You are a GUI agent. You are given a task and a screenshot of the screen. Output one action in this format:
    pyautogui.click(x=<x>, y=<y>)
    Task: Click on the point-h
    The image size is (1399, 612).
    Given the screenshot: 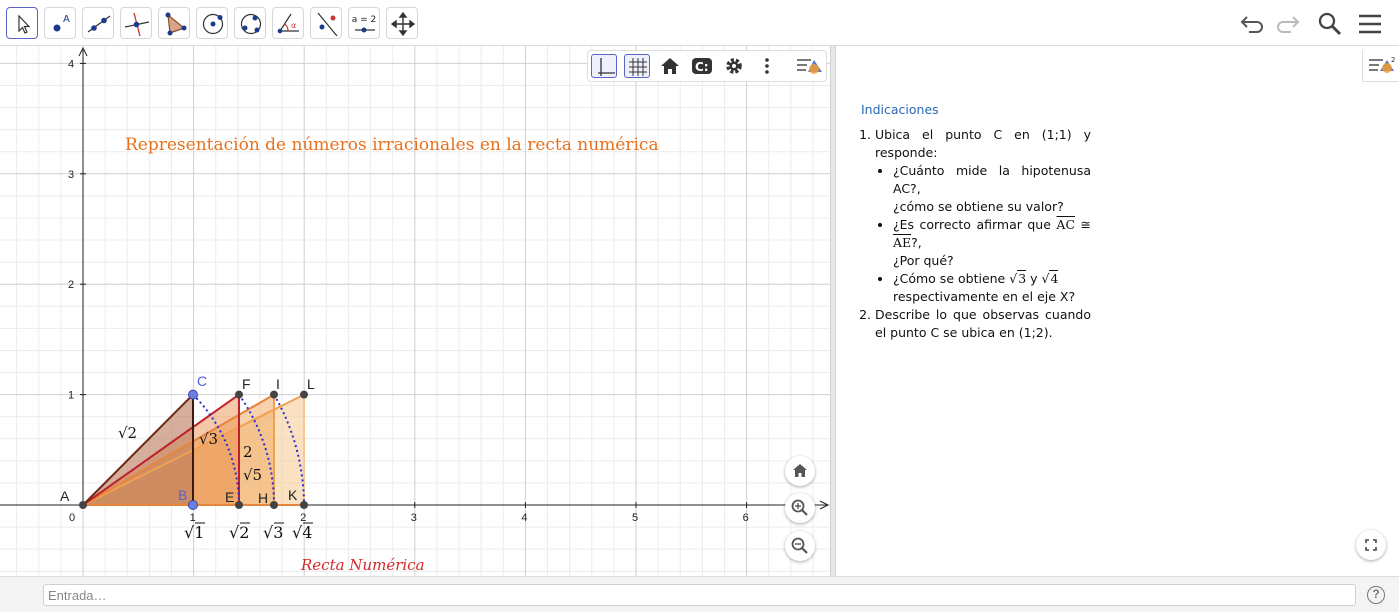 What is the action you would take?
    pyautogui.click(x=274, y=505)
    